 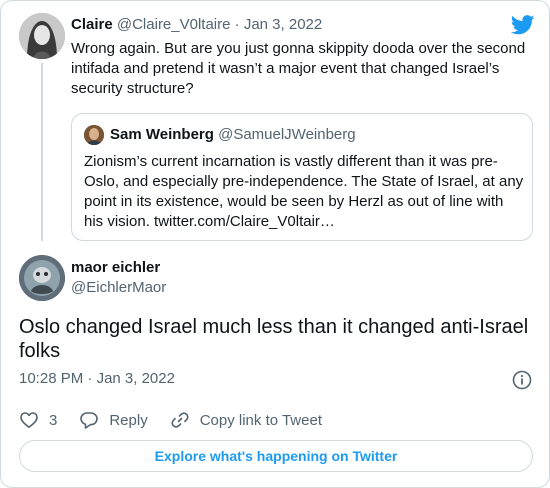 What do you see at coordinates (29, 420) in the screenshot?
I see `heart-icon` at bounding box center [29, 420].